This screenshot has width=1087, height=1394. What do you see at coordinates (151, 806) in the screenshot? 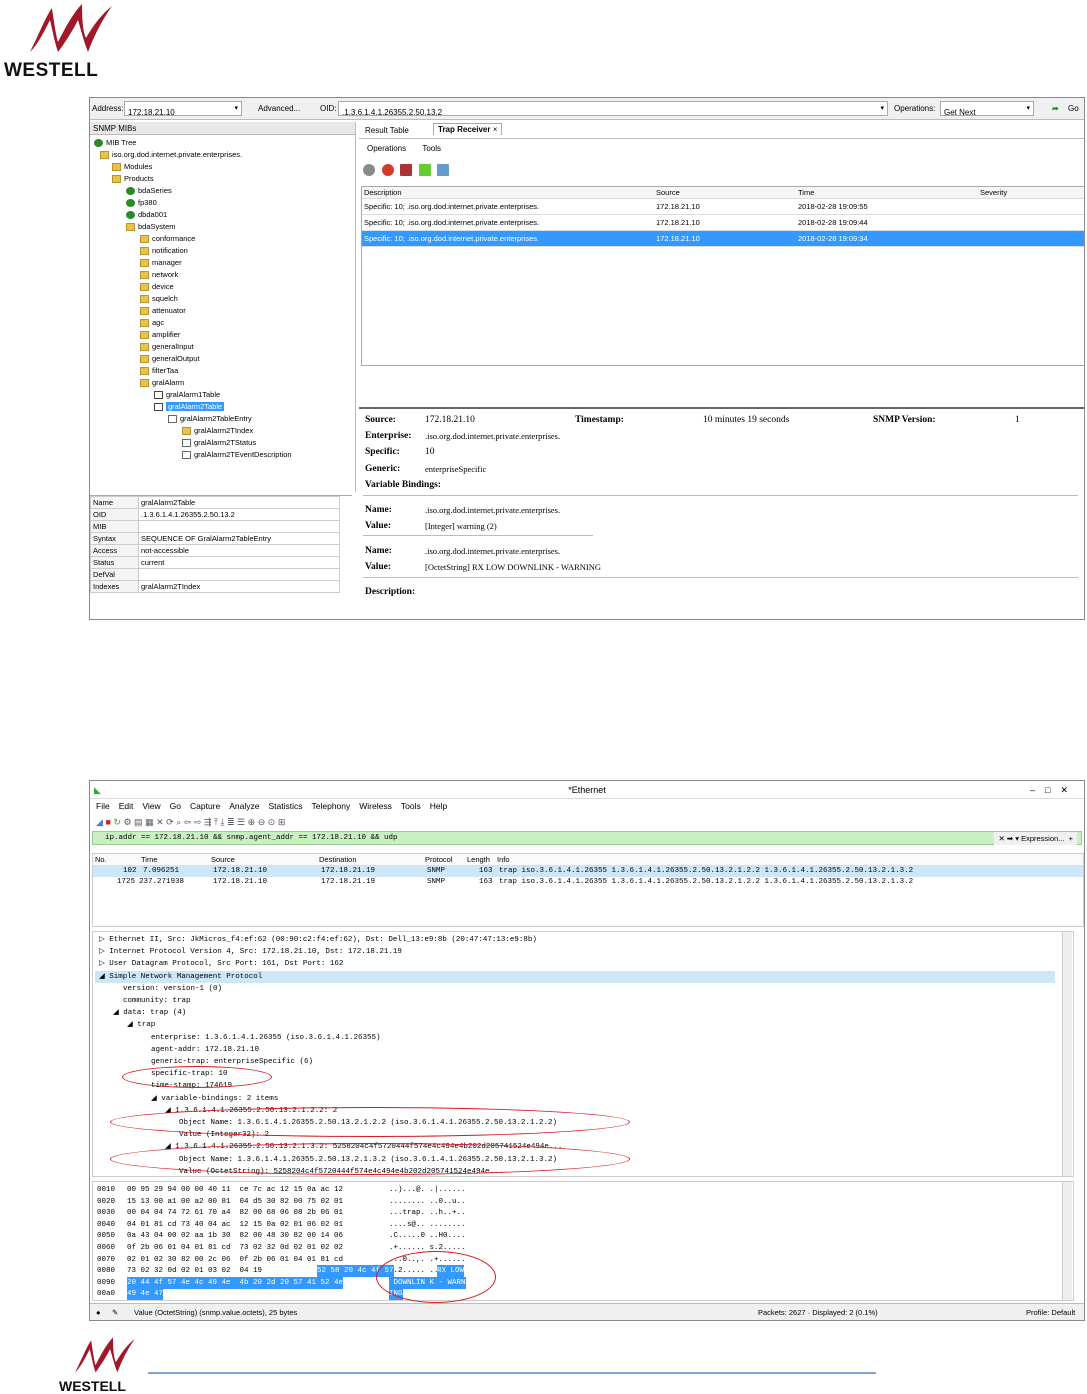
I see `menu-item: View` at bounding box center [151, 806].